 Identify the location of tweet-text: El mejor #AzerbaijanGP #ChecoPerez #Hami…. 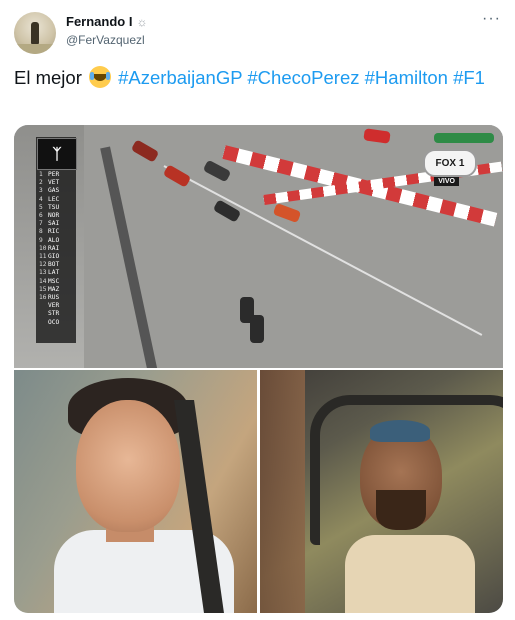
(258, 77).